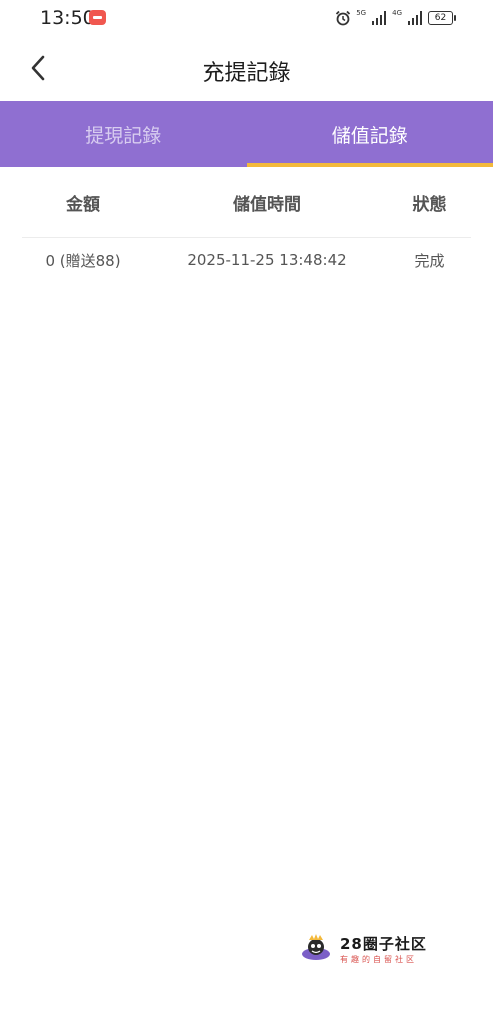  I want to click on watermark-name: 28圈子社区, so click(383, 944).